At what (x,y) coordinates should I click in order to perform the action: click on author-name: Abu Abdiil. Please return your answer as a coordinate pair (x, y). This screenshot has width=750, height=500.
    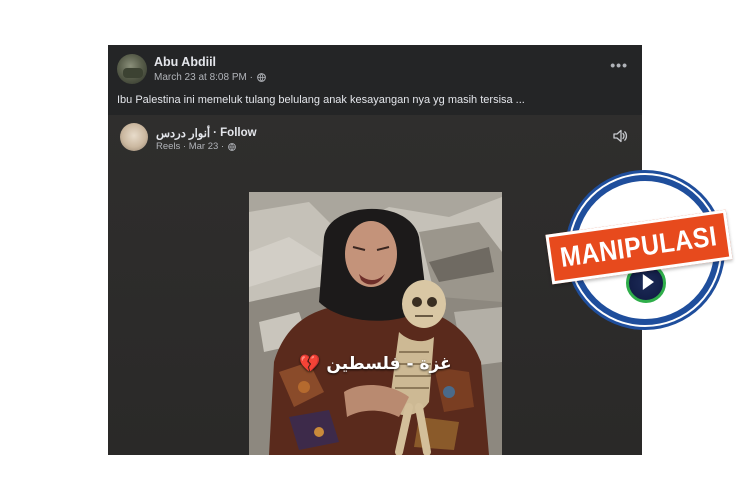
    Looking at the image, I should click on (185, 62).